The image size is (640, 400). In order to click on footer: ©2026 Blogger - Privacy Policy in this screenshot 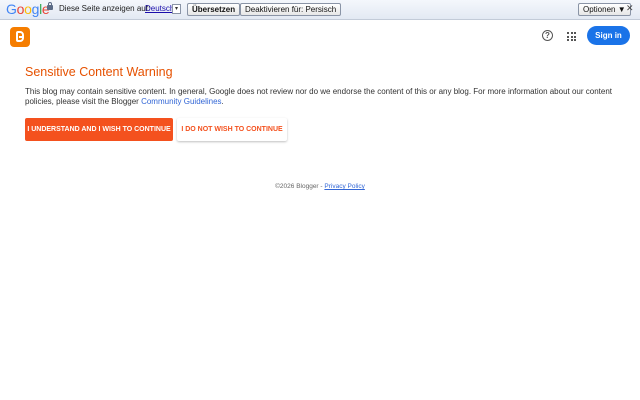, I will do `click(320, 186)`.